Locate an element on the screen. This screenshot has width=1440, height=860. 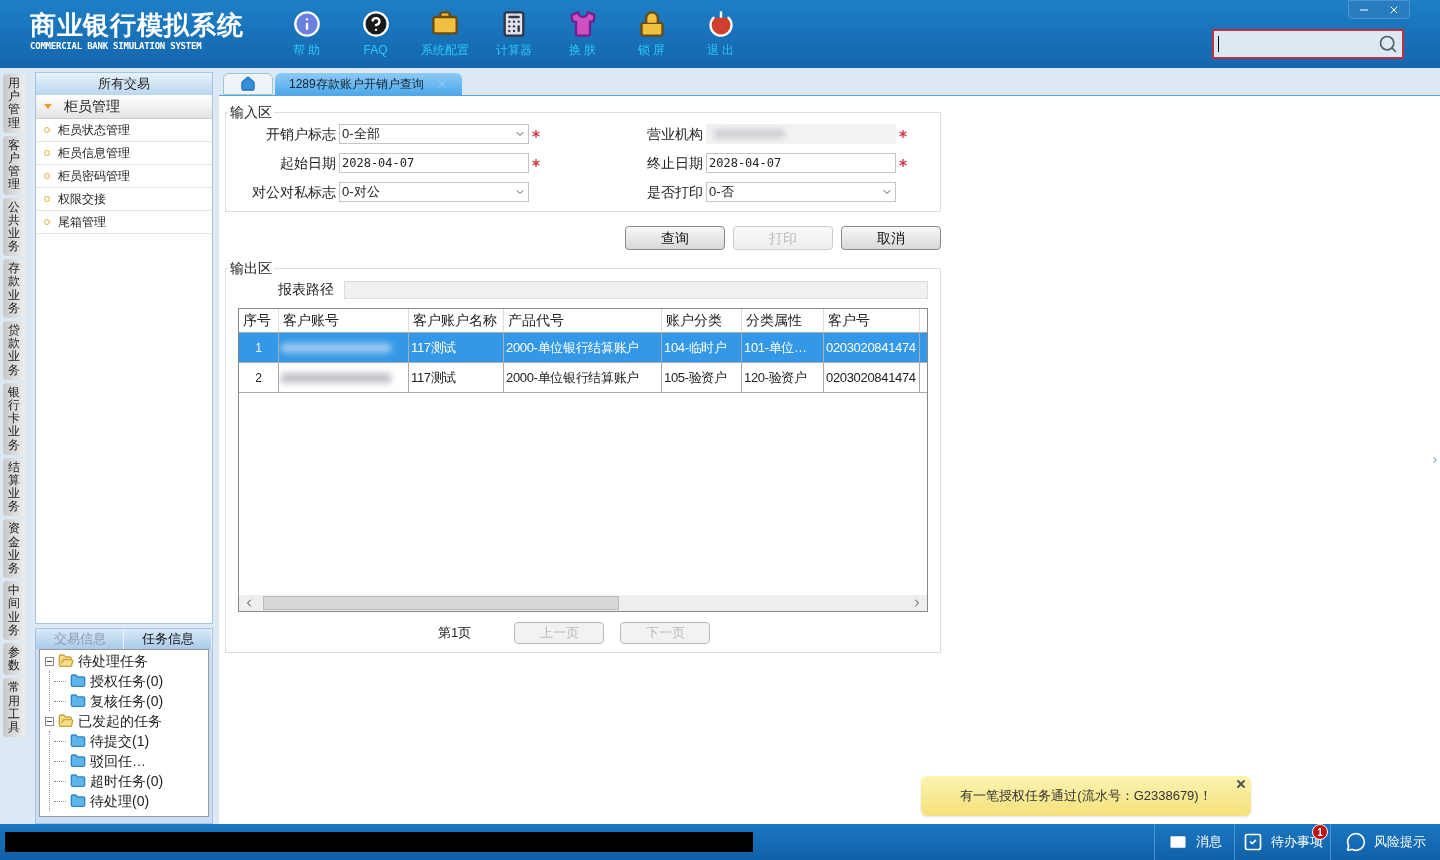
side-tab: 常用工具 is located at coordinates (14, 708).